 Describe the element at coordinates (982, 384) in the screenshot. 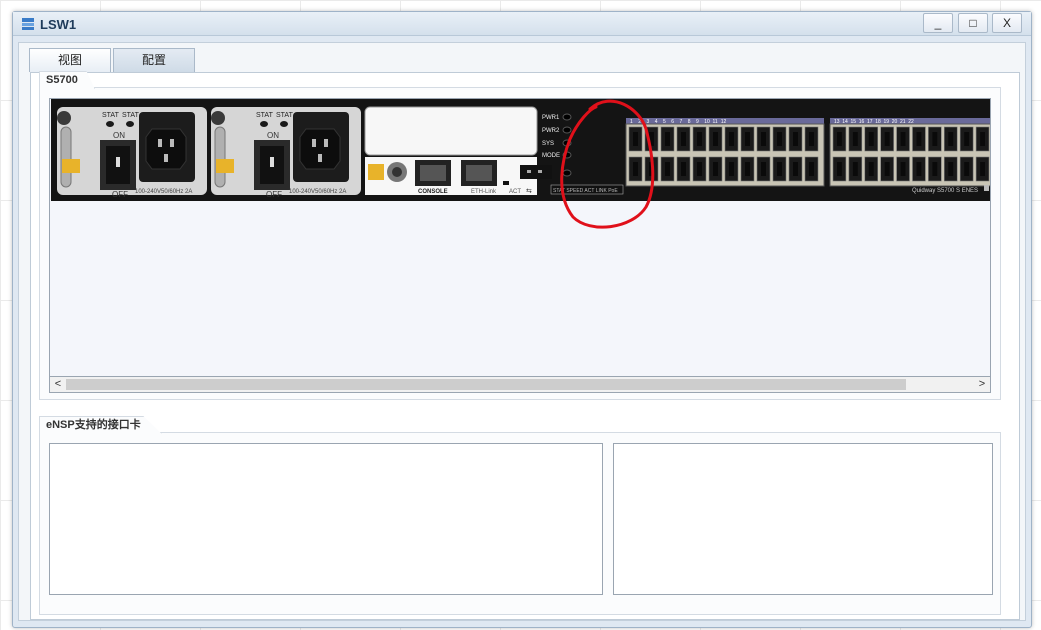

I see `scroll-right-arrow: >` at that location.